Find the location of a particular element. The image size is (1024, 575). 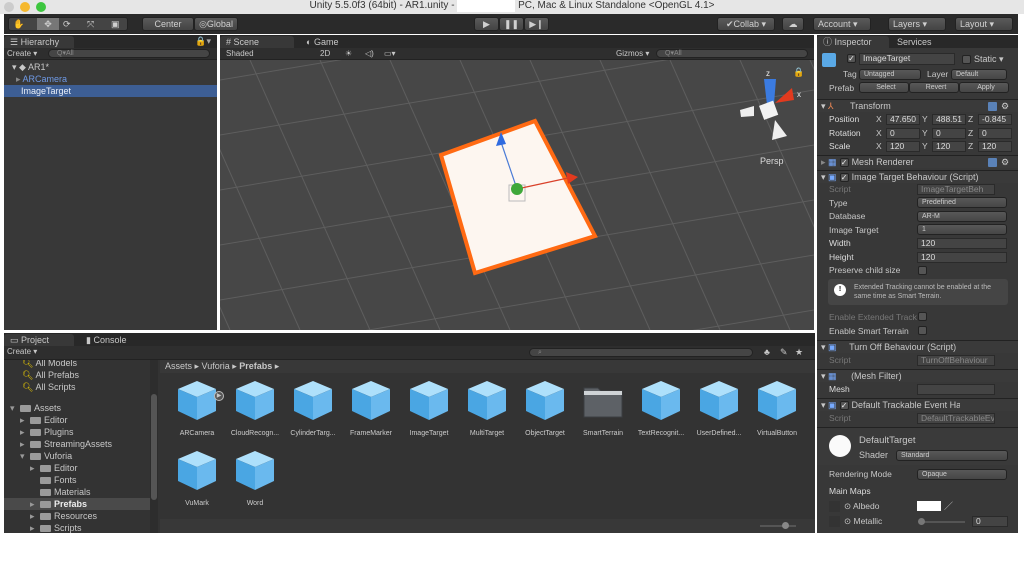

scale-y-input: 120 is located at coordinates (949, 146).